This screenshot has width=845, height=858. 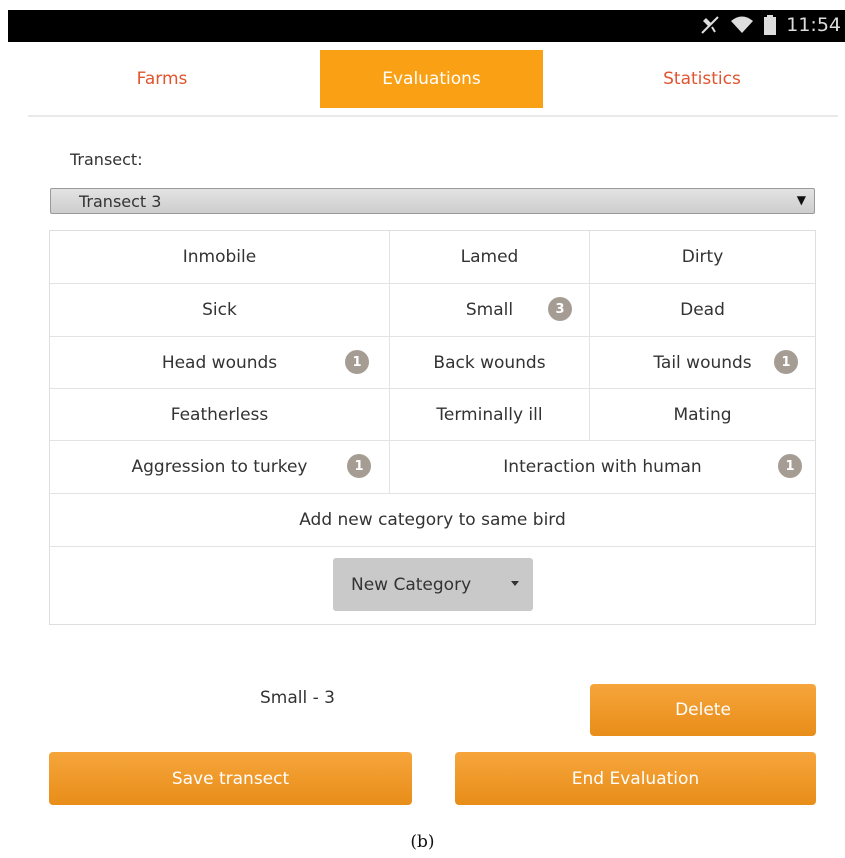 I want to click on battery-icon, so click(x=770, y=25).